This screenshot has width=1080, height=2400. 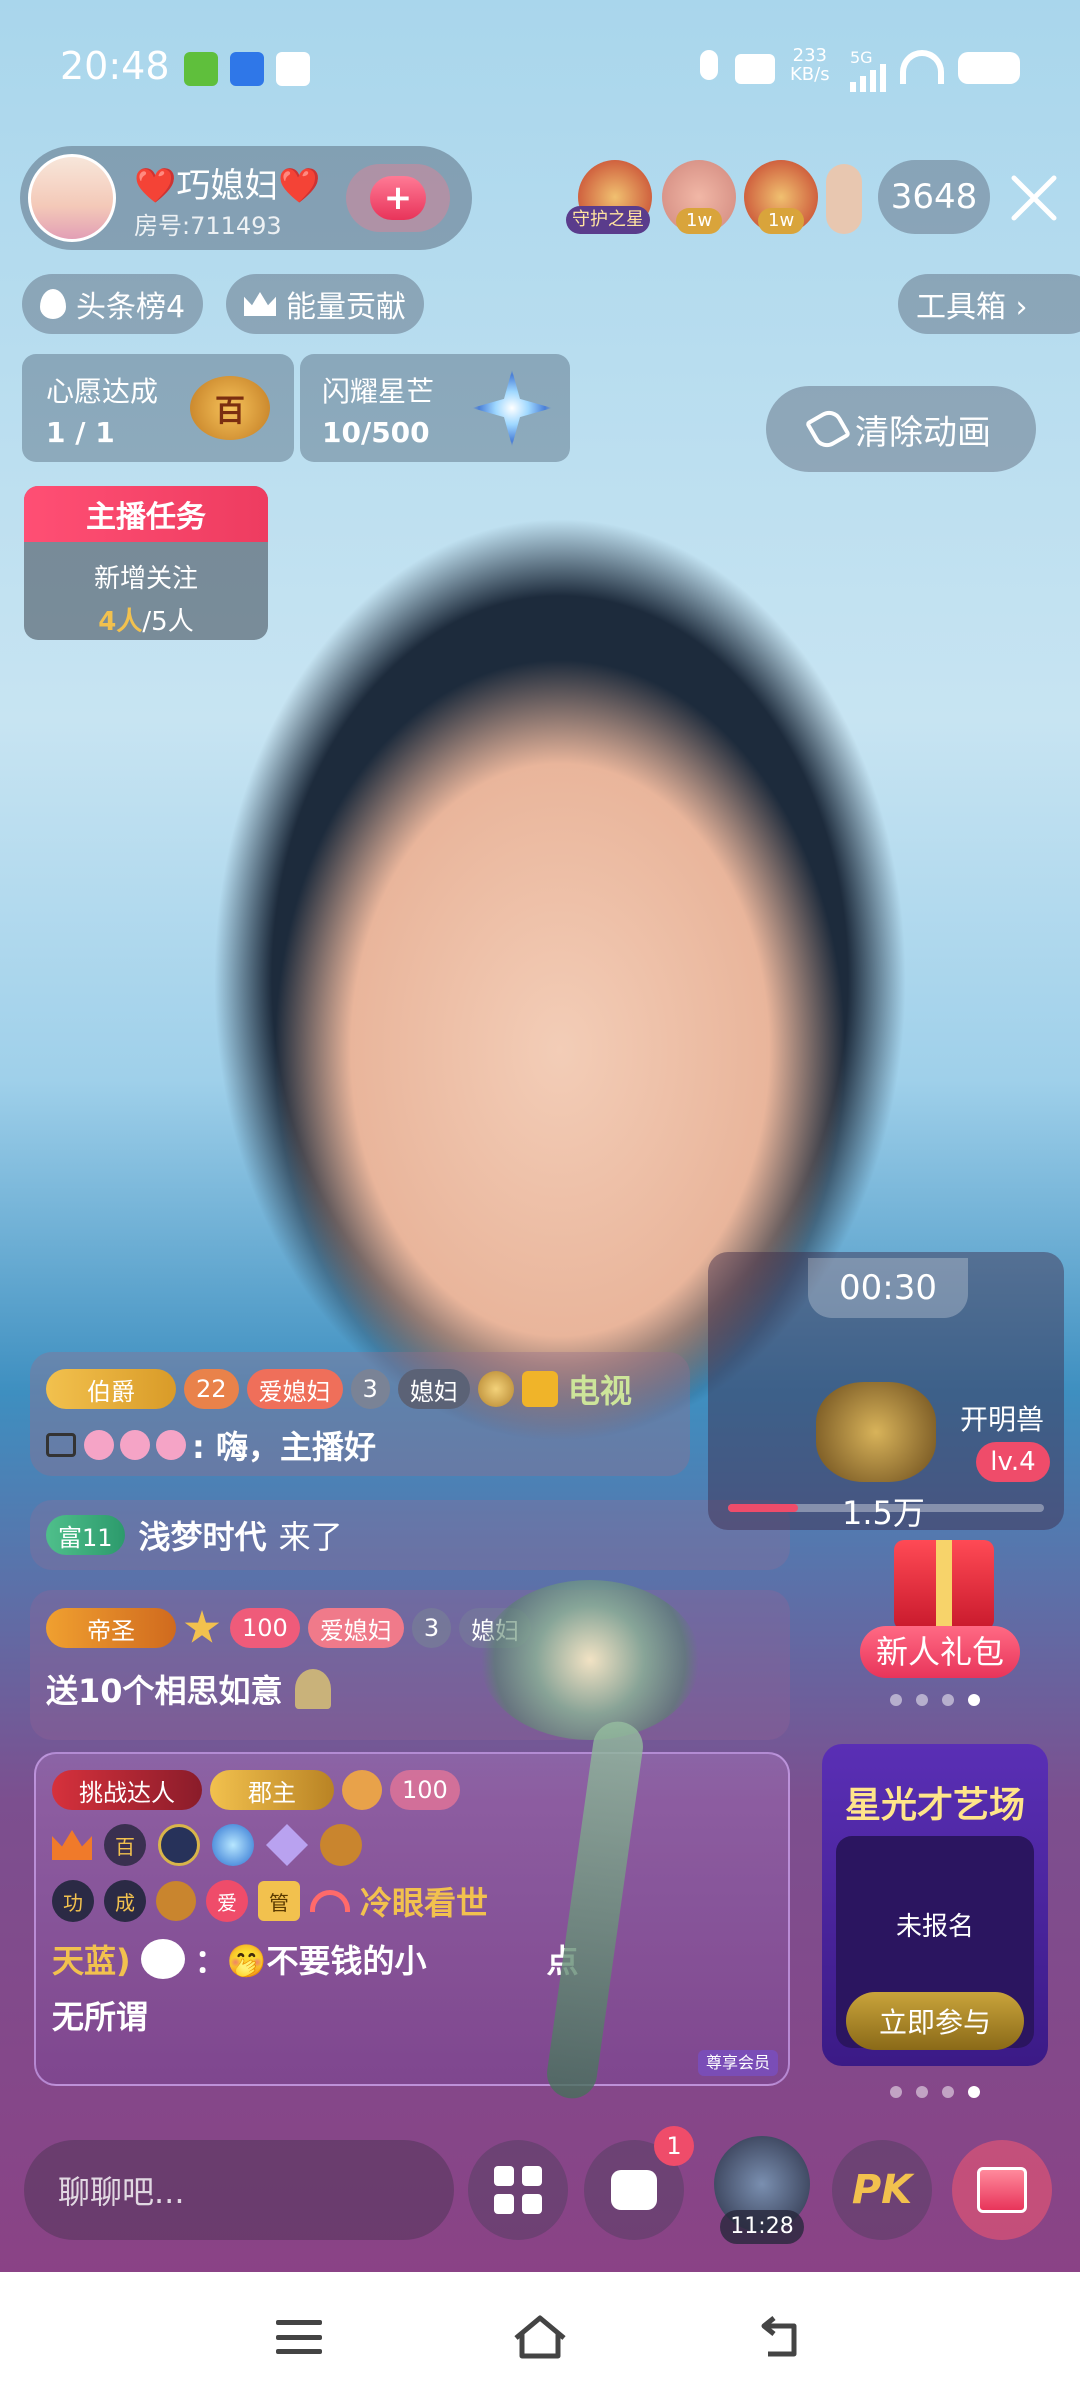 I want to click on close-icon, so click(x=1034, y=198).